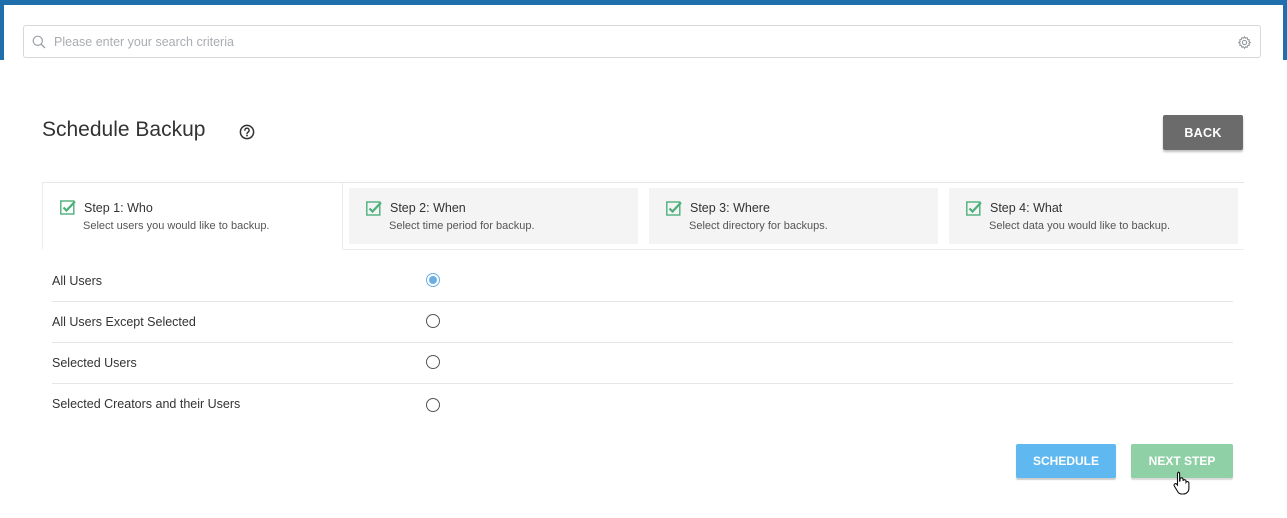 This screenshot has width=1287, height=518. What do you see at coordinates (758, 226) in the screenshot?
I see `step-description: Select directory for backups.` at bounding box center [758, 226].